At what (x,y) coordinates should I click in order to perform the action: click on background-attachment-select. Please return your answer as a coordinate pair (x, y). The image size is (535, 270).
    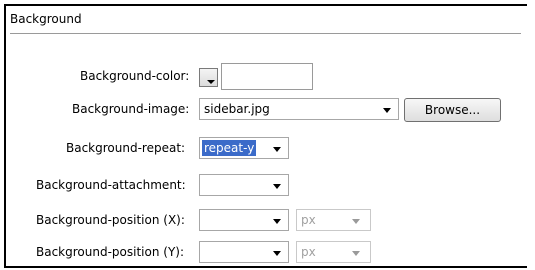
    Looking at the image, I should click on (244, 185).